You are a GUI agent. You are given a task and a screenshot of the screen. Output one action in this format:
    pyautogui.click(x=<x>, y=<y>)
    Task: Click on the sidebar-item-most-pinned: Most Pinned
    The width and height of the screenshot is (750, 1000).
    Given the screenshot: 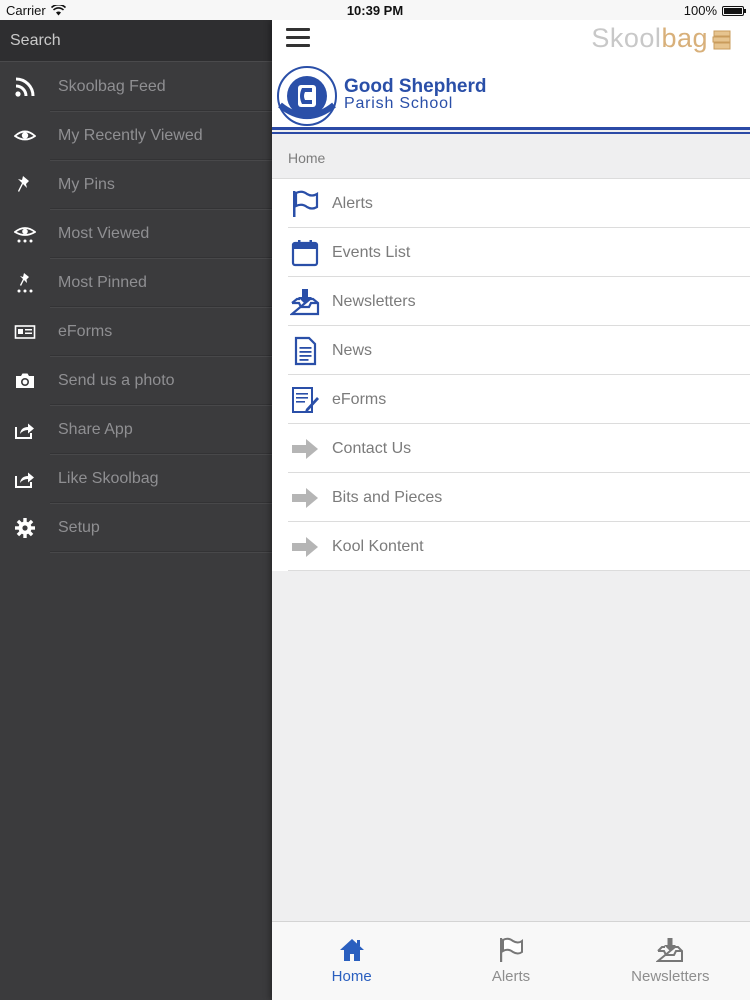 What is the action you would take?
    pyautogui.click(x=136, y=282)
    